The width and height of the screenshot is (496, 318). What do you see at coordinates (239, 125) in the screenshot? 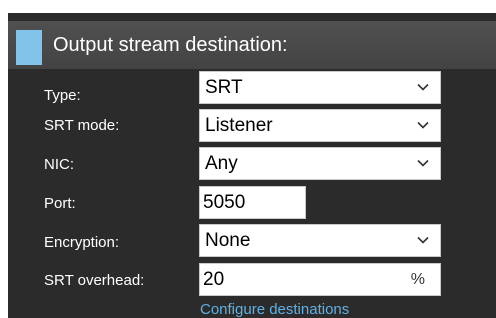
I see `srt-mode-value: Listener` at bounding box center [239, 125].